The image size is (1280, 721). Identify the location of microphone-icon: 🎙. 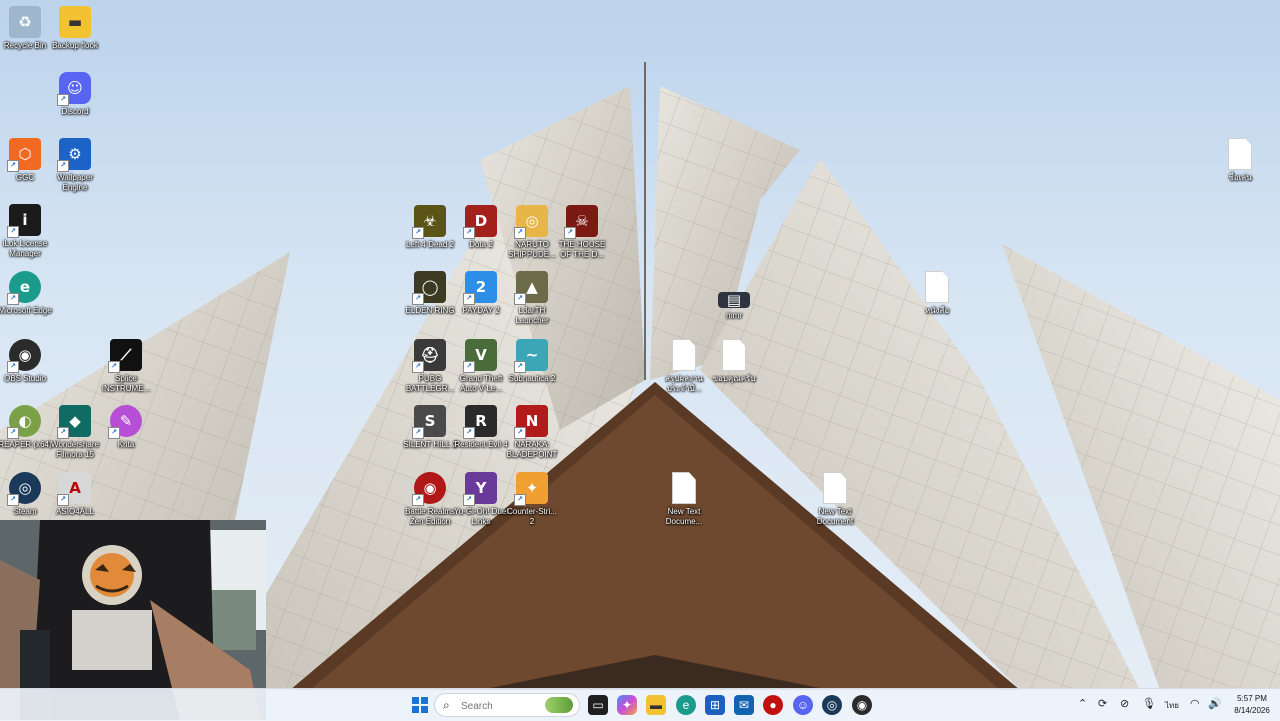
(1149, 703).